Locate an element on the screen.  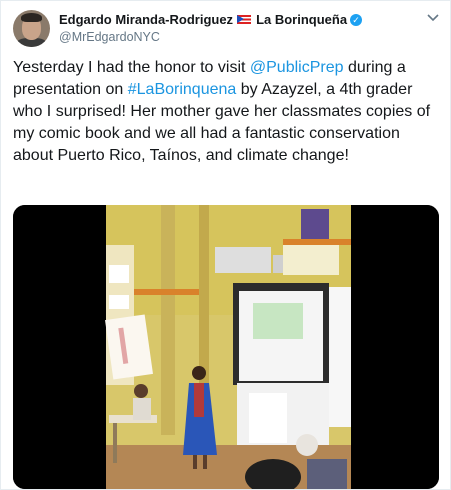
puerto-rico-flag-icon is located at coordinates (244, 19).